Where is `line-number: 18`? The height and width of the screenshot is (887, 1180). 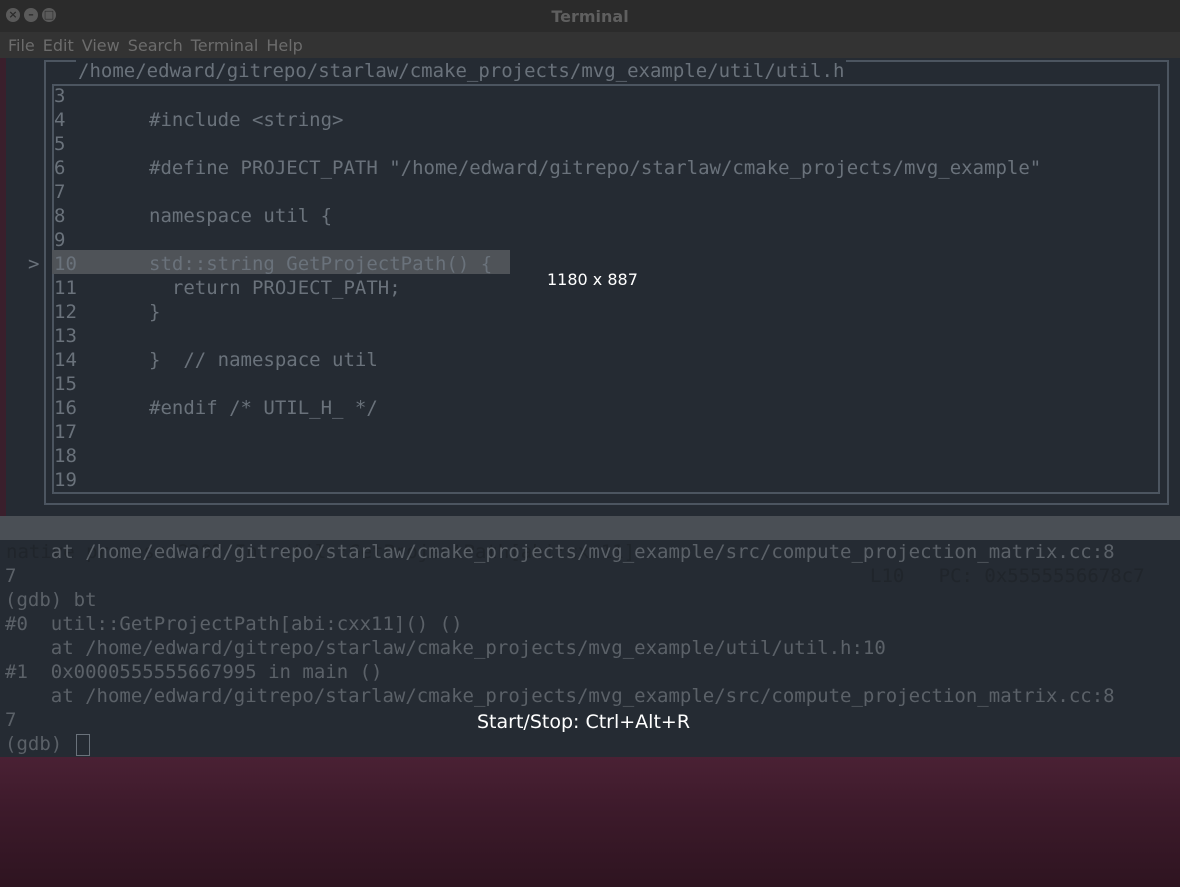 line-number: 18 is located at coordinates (65, 456).